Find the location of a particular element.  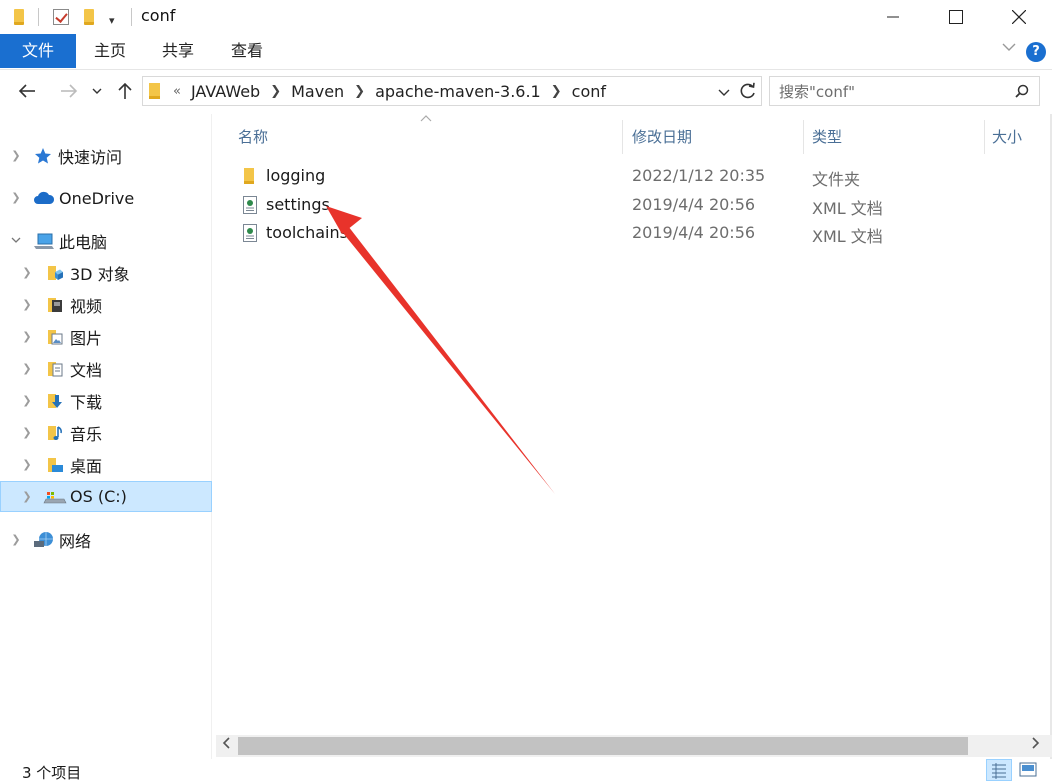

large-icons-view-icon is located at coordinates (1028, 769).